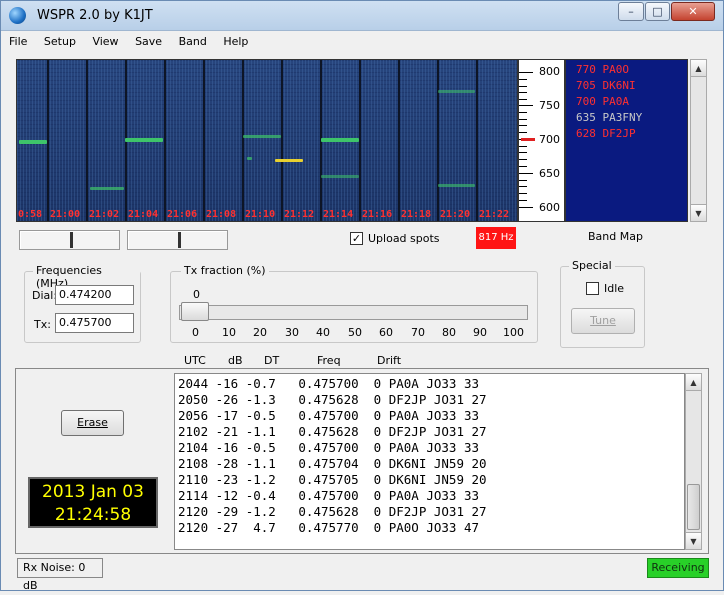 Image resolution: width=724 pixels, height=595 pixels. What do you see at coordinates (549, 207) in the screenshot?
I see `scale-label: 600` at bounding box center [549, 207].